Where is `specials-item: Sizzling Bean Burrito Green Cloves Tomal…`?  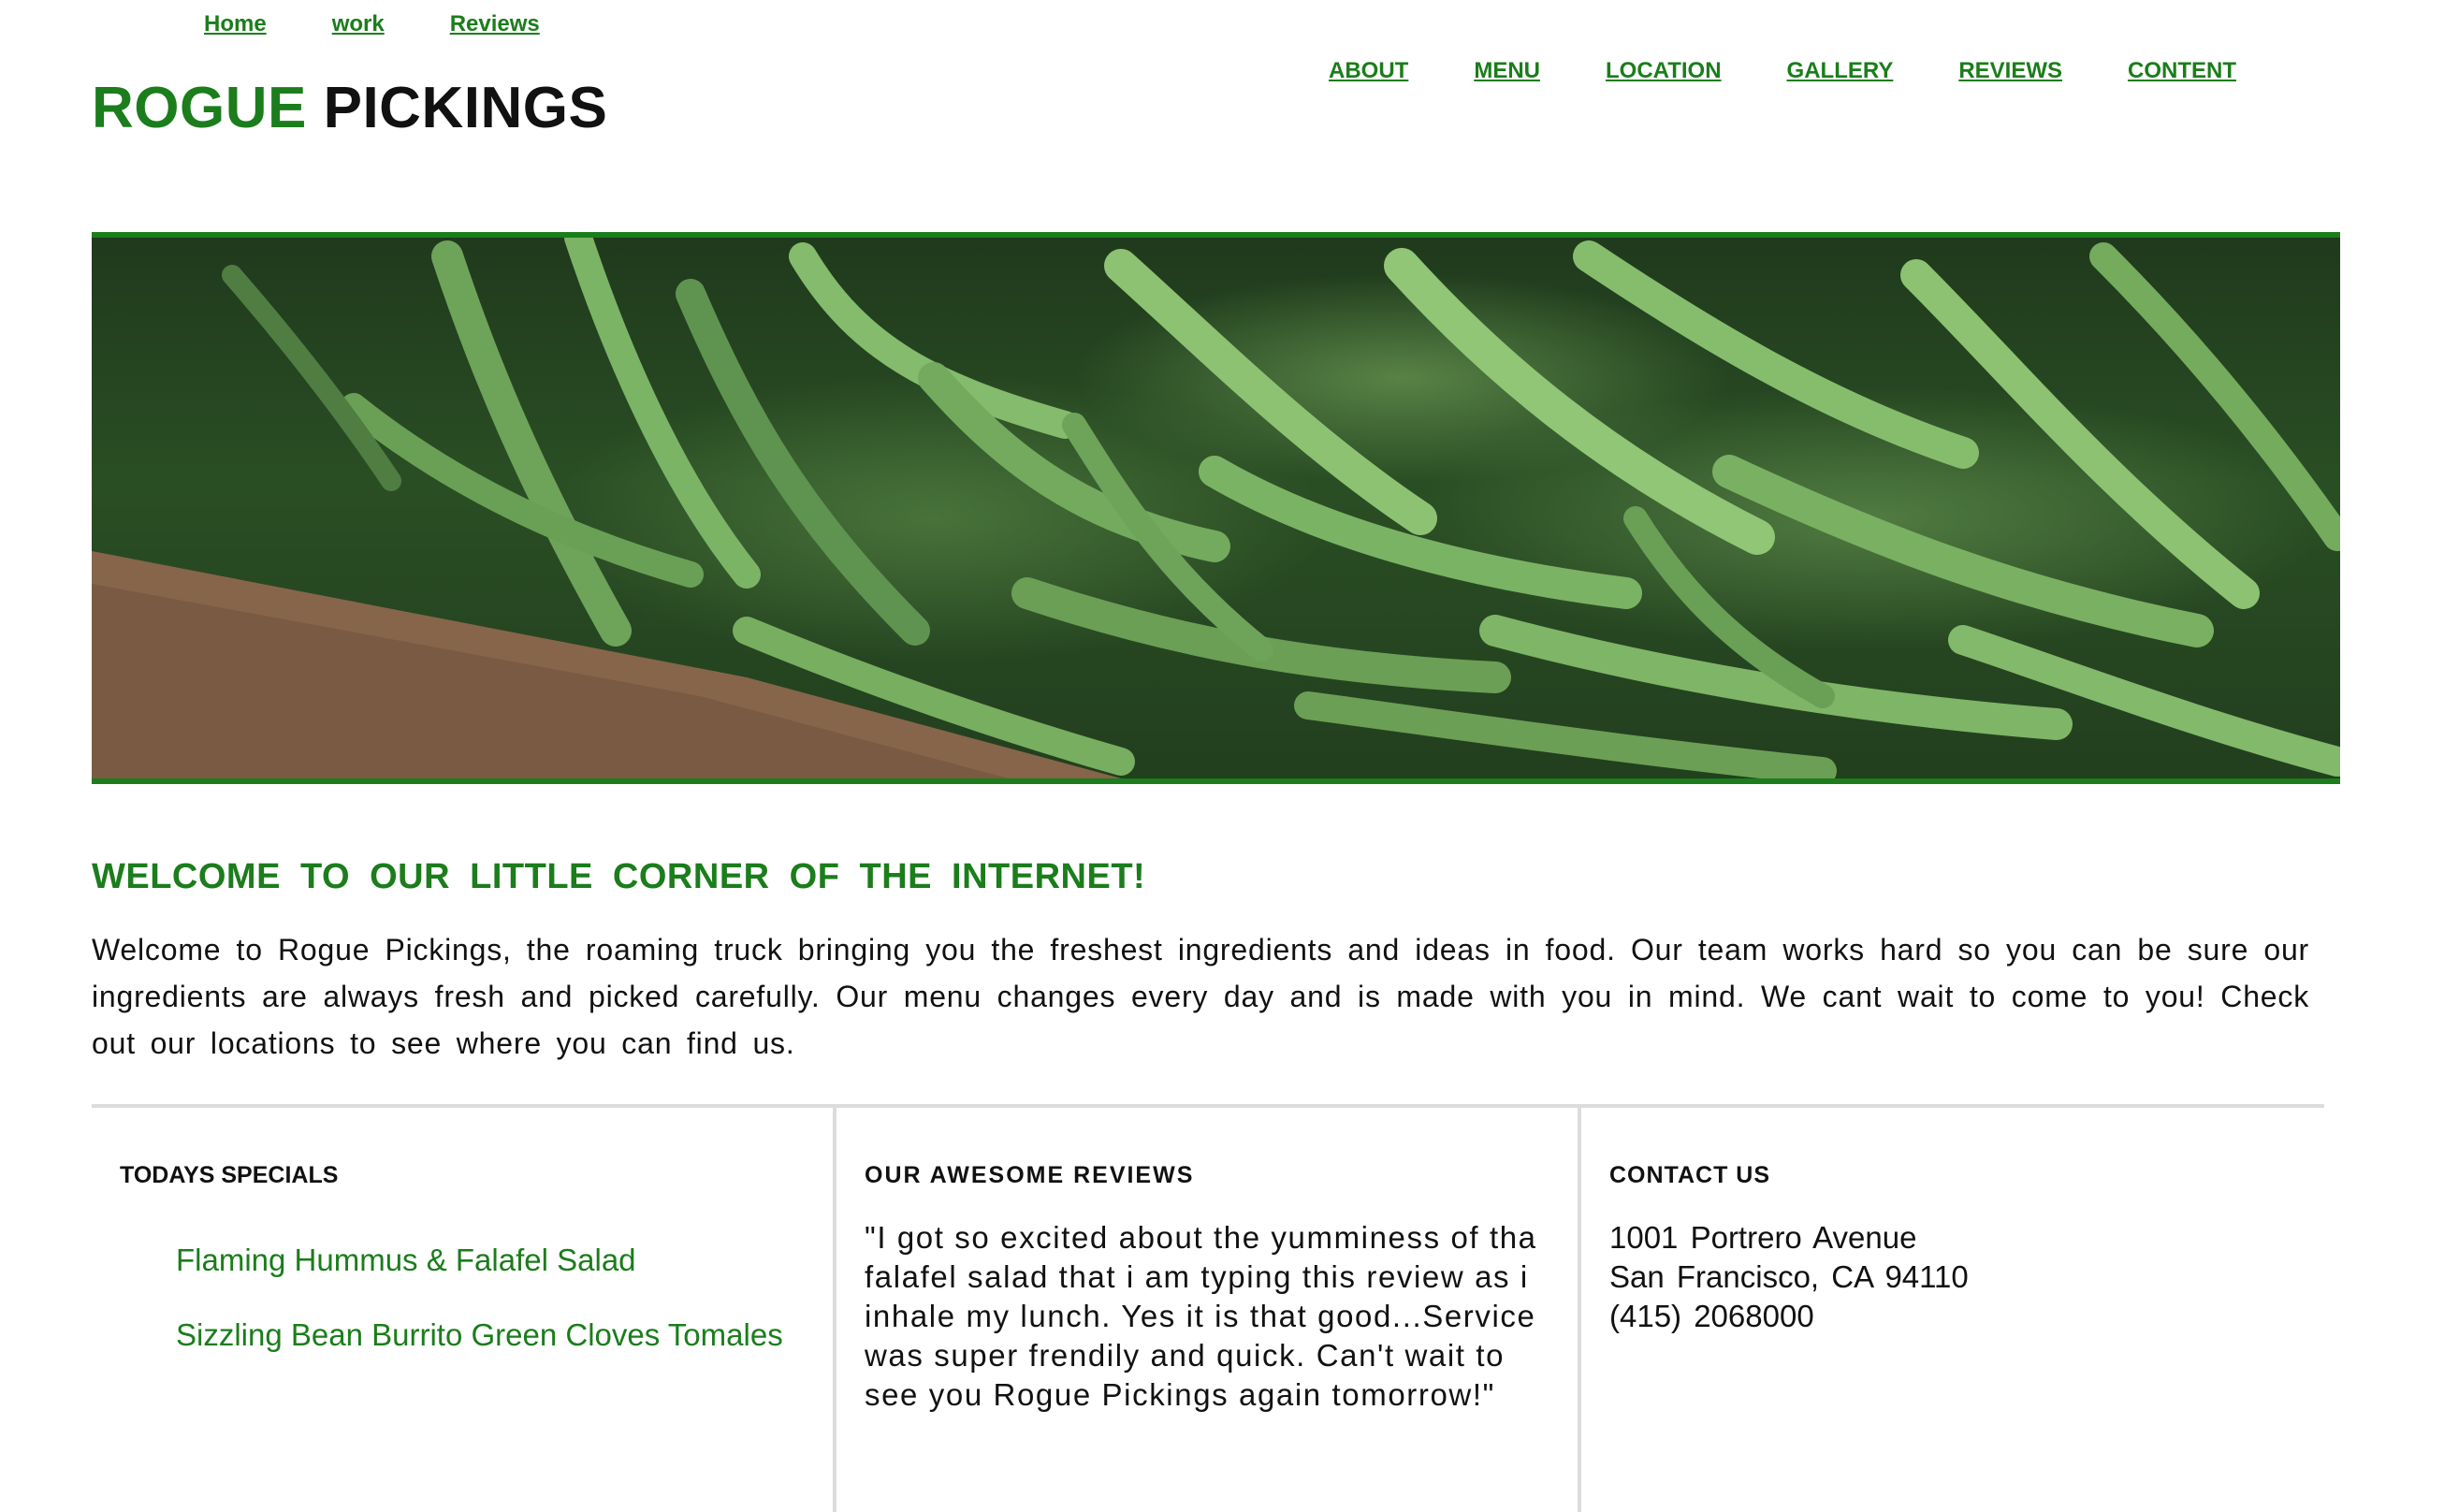
specials-item: Sizzling Bean Burrito Green Cloves Tomal… is located at coordinates (480, 1335).